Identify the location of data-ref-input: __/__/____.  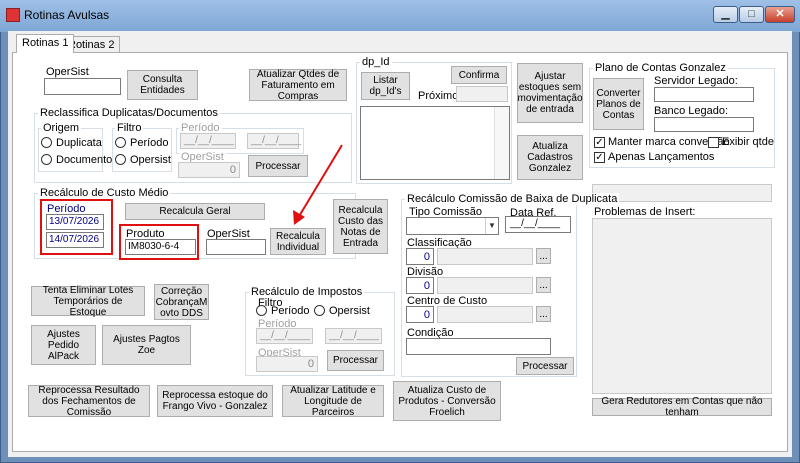
(538, 224).